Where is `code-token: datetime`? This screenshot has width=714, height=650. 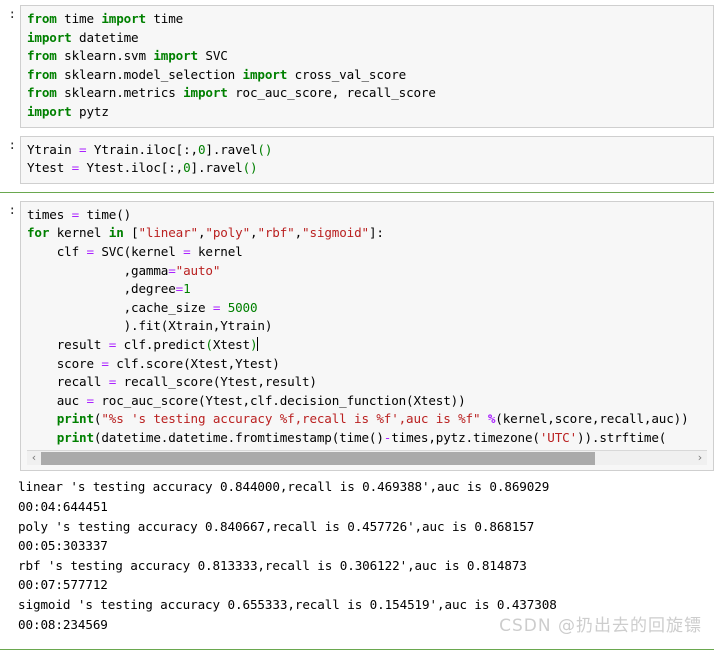 code-token: datetime is located at coordinates (109, 37).